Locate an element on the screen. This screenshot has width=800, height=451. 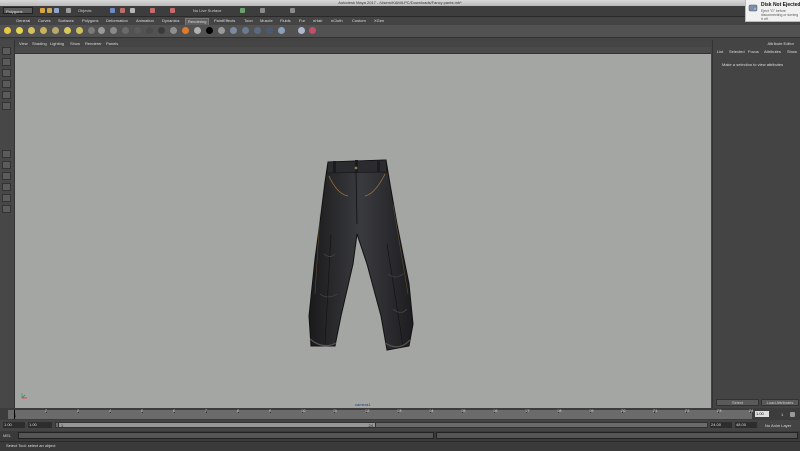
snap-grid-icon is located at coordinates (112, 10).